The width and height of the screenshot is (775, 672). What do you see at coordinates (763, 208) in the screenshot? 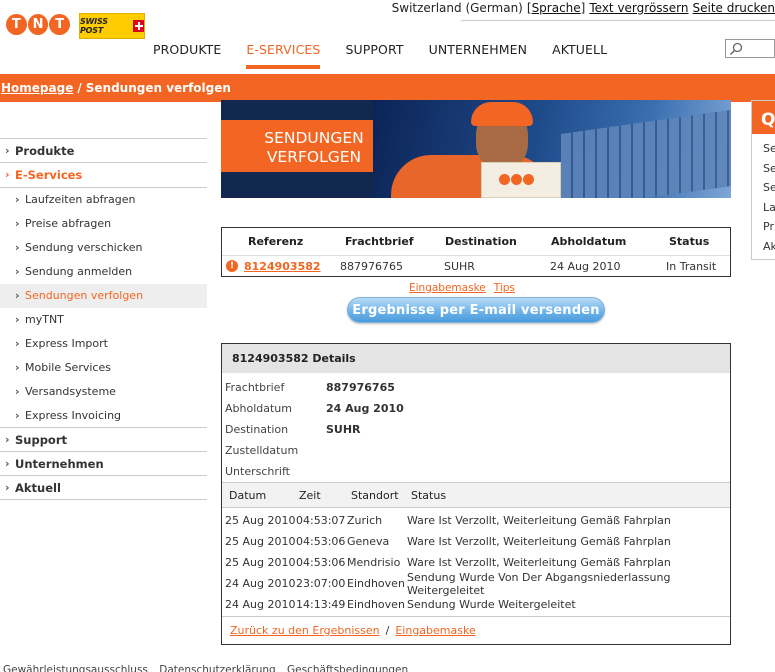
I see `quick-link: La` at bounding box center [763, 208].